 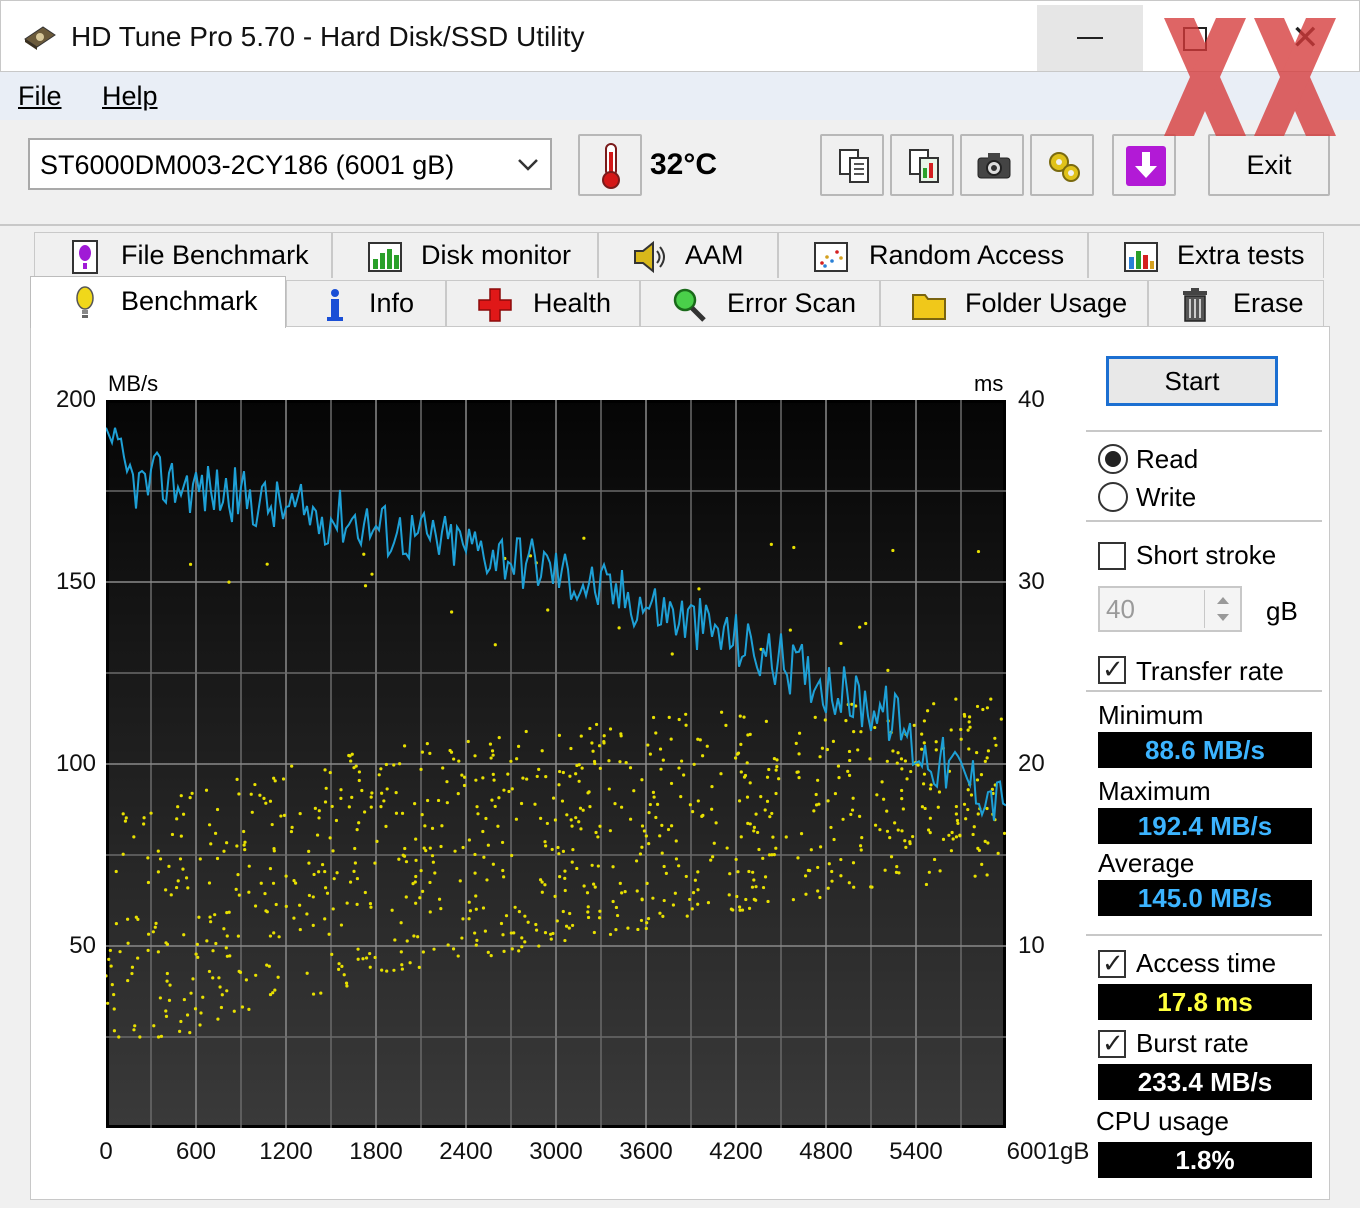 I want to click on burst-rate-checkbox, so click(x=1112, y=1043).